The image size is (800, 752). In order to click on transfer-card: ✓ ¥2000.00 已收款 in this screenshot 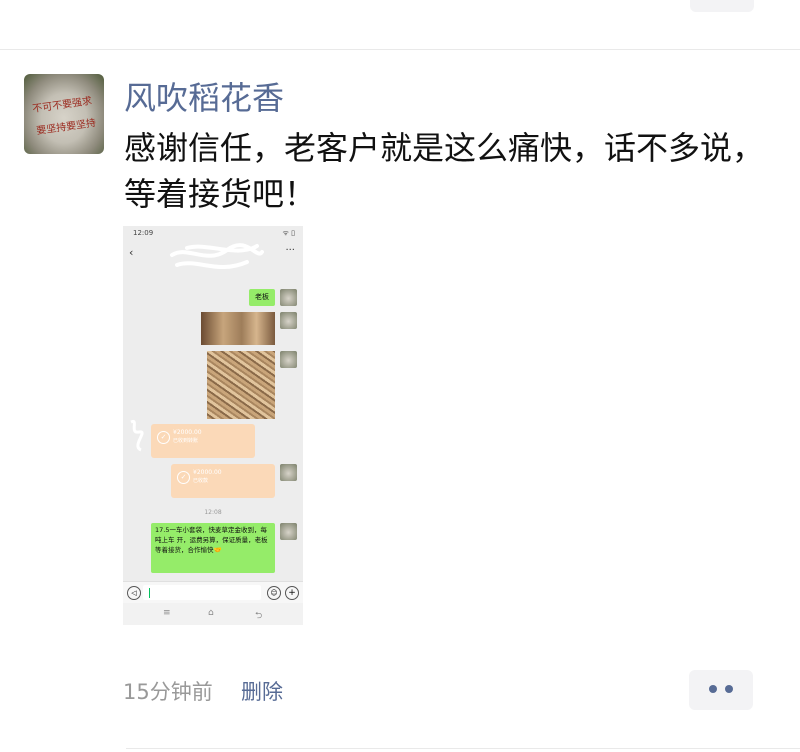, I will do `click(223, 481)`.